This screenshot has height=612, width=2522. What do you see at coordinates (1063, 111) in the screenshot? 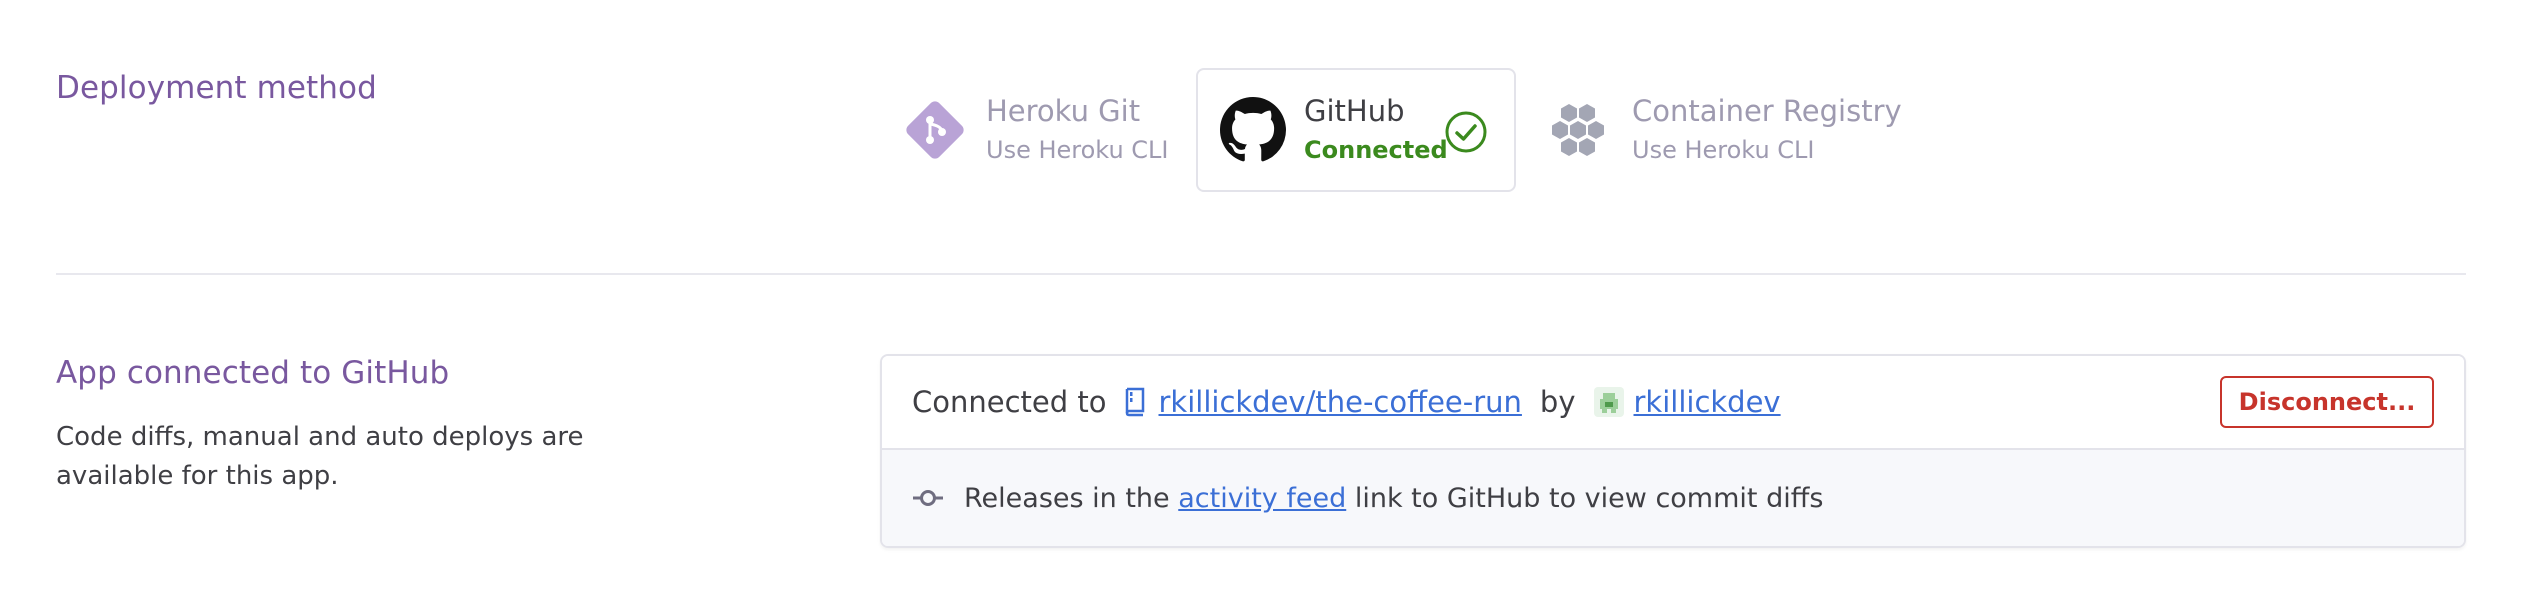
I see `method-name: Heroku Git` at bounding box center [1063, 111].